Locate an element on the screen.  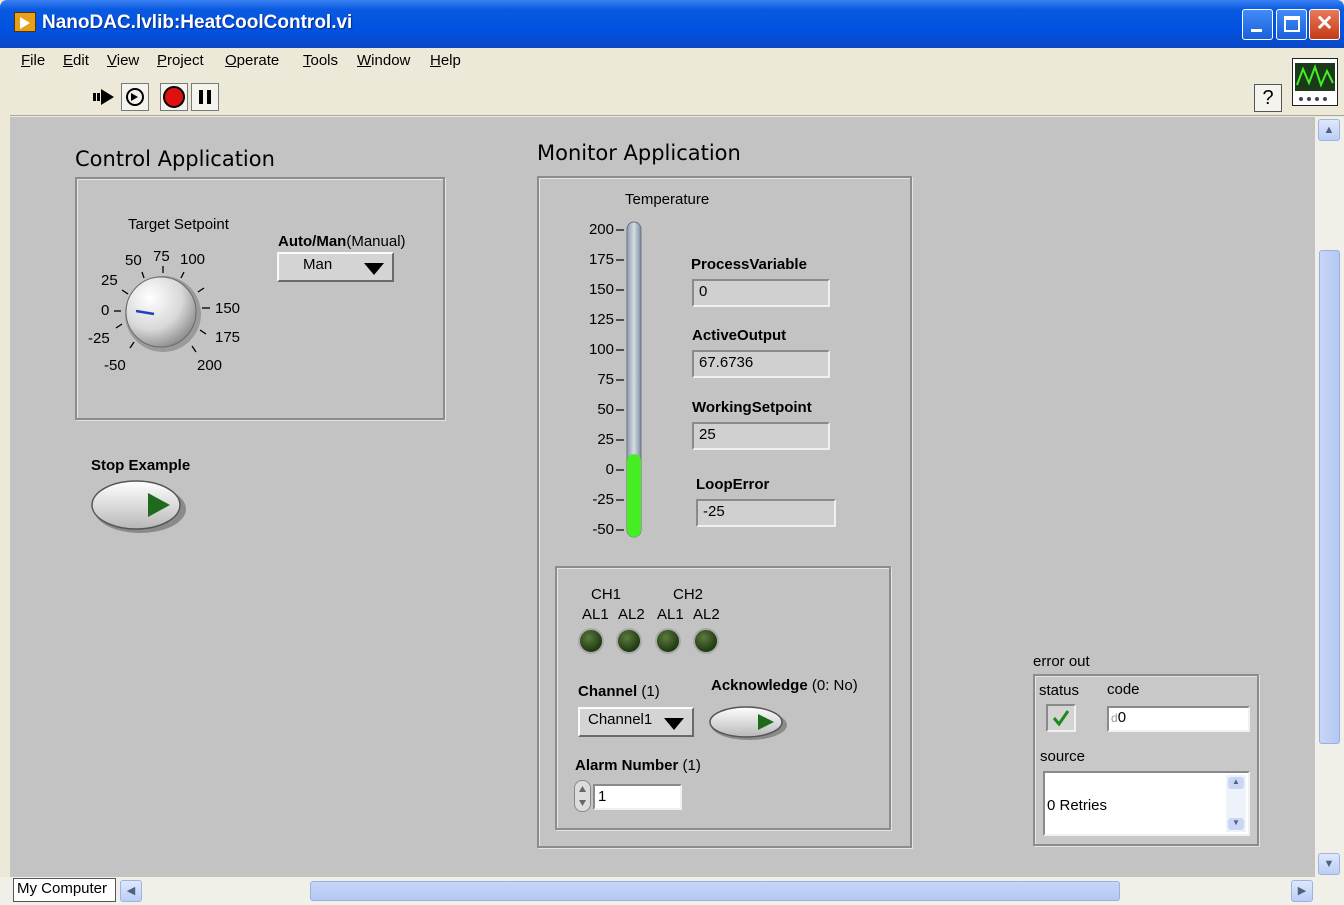
dial-tick-label: 200 is located at coordinates (210, 365).